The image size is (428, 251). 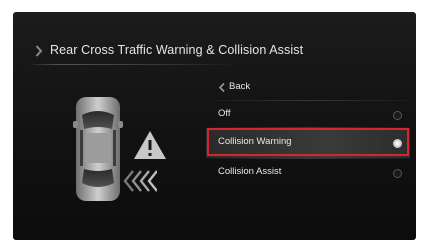 I want to click on back-button: Back, so click(x=308, y=87).